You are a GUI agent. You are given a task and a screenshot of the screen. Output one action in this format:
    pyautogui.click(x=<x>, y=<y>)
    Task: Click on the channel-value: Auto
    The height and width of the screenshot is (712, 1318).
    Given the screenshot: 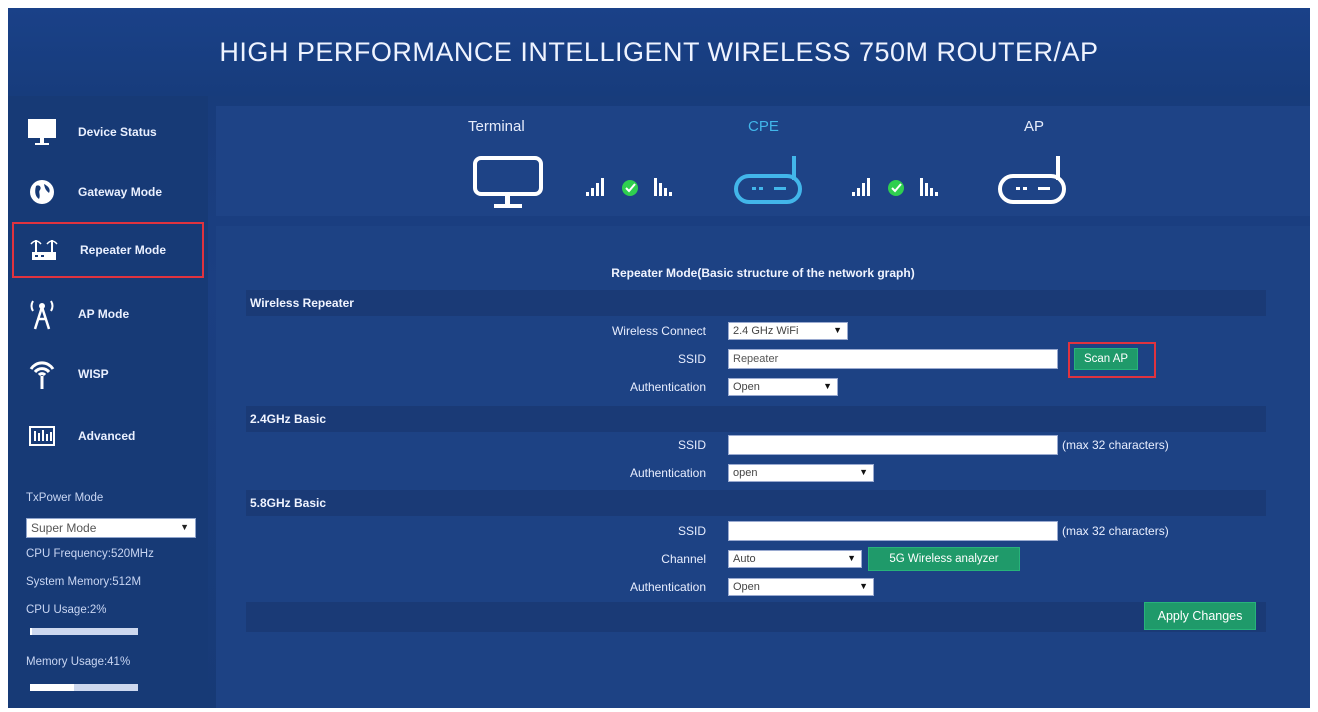 What is the action you would take?
    pyautogui.click(x=744, y=559)
    